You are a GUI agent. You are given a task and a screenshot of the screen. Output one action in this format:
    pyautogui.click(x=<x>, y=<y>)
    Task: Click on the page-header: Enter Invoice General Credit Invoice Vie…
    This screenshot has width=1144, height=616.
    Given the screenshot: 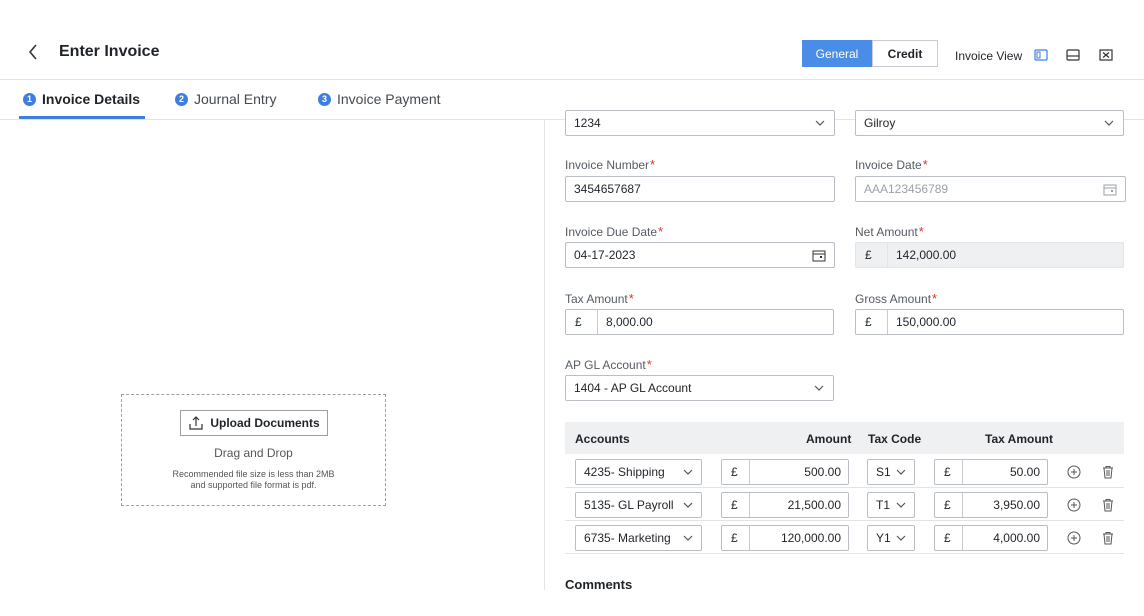 What is the action you would take?
    pyautogui.click(x=572, y=40)
    